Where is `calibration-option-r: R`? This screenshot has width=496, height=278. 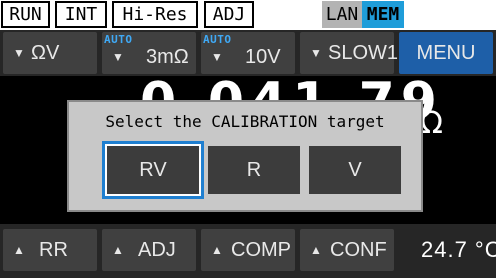 calibration-option-r: R is located at coordinates (254, 170).